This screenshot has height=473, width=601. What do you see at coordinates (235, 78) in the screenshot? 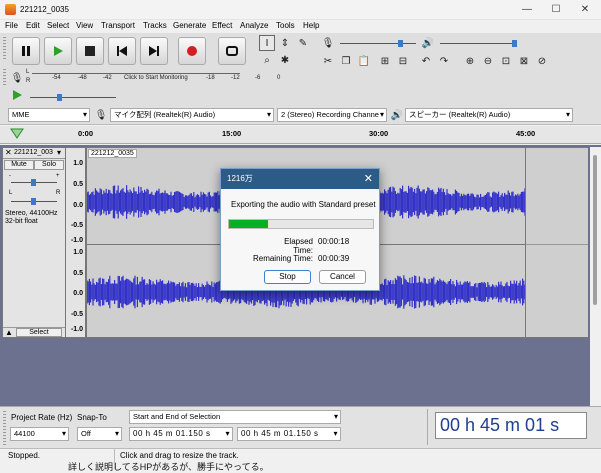
I see `meter-tick: -12` at bounding box center [235, 78].